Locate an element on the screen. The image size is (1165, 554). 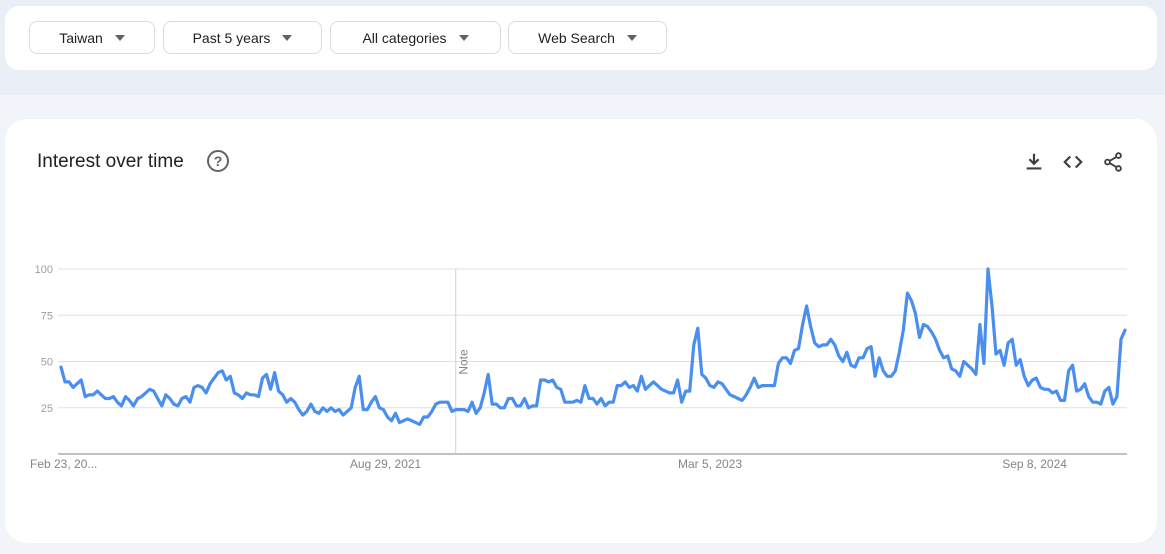
x-tick-label: Sep 8, 2024 is located at coordinates (1034, 464).